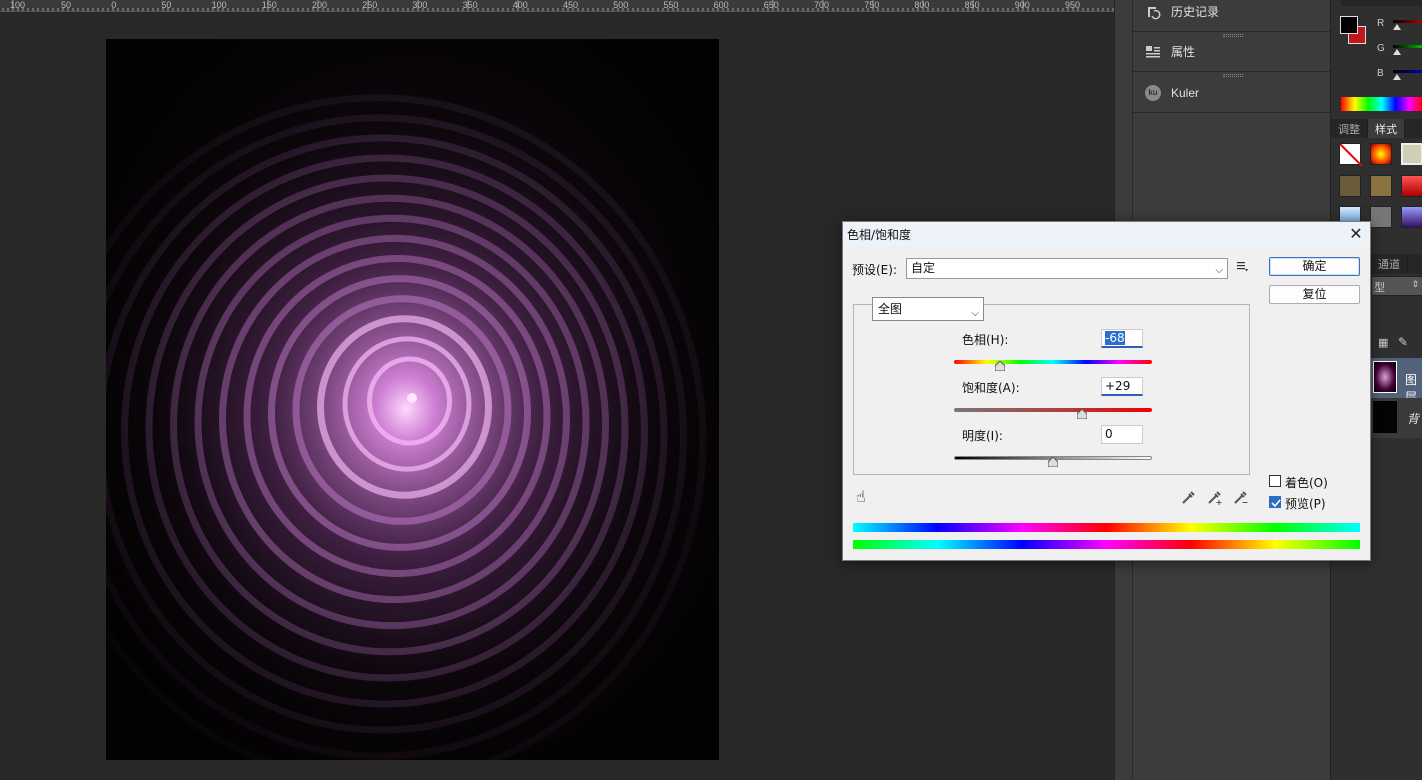 The image size is (1422, 780). I want to click on g-label: G, so click(1381, 48).